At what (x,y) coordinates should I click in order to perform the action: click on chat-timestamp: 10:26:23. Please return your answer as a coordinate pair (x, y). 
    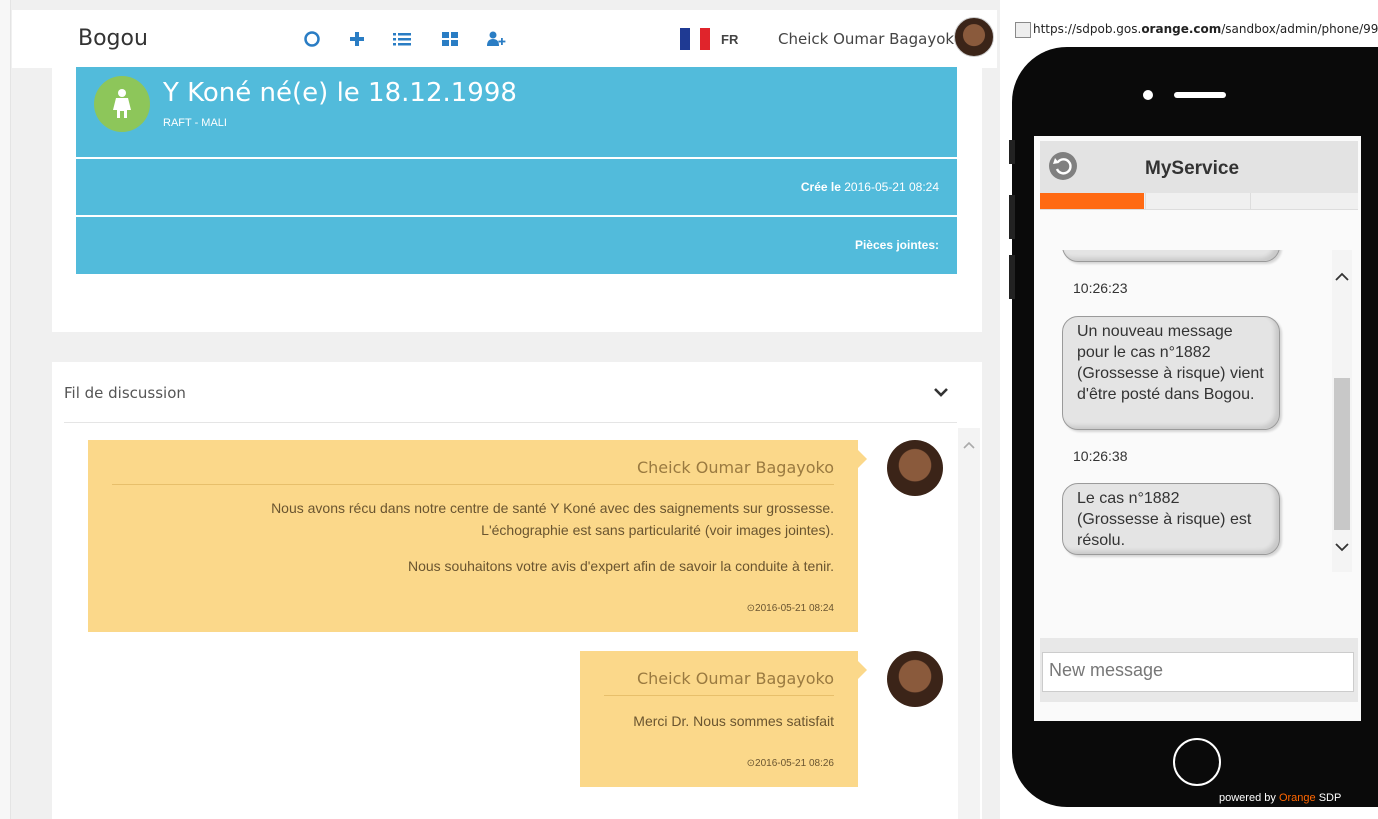
    Looking at the image, I should click on (1100, 288).